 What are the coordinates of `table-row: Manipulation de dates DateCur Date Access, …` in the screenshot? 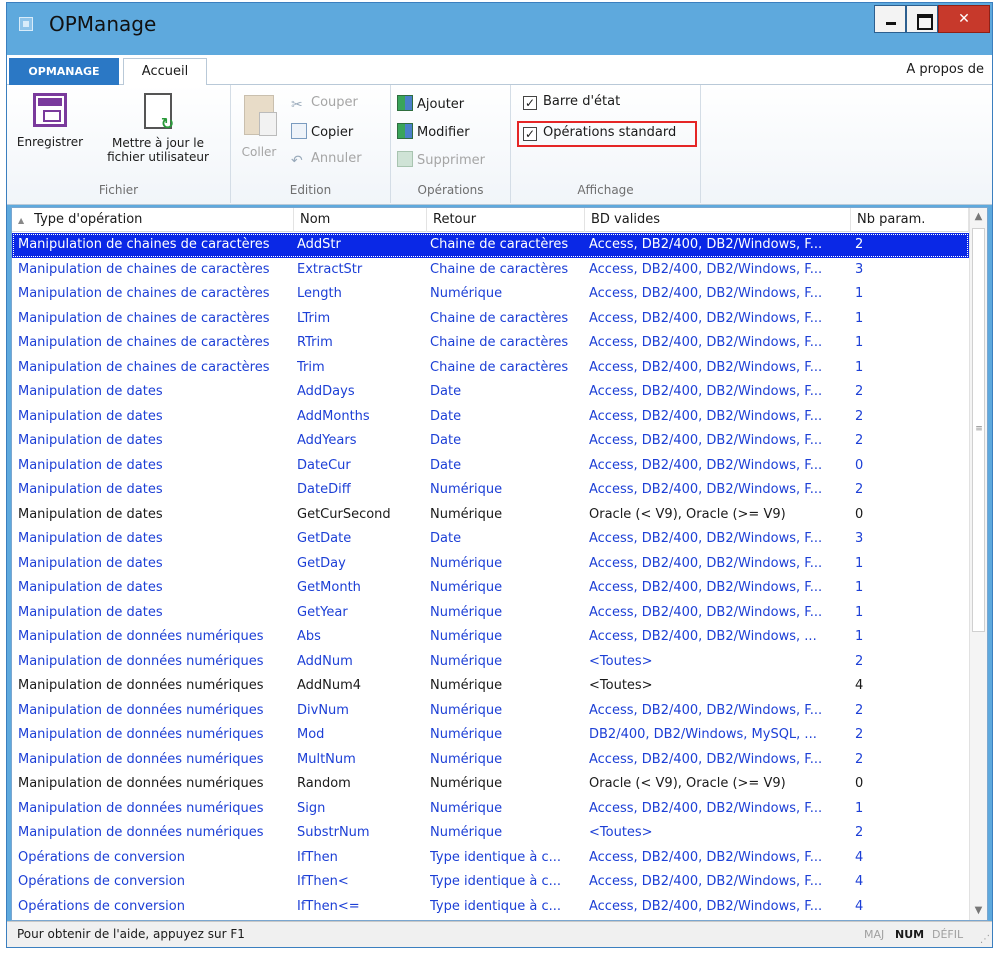 It's located at (490, 466).